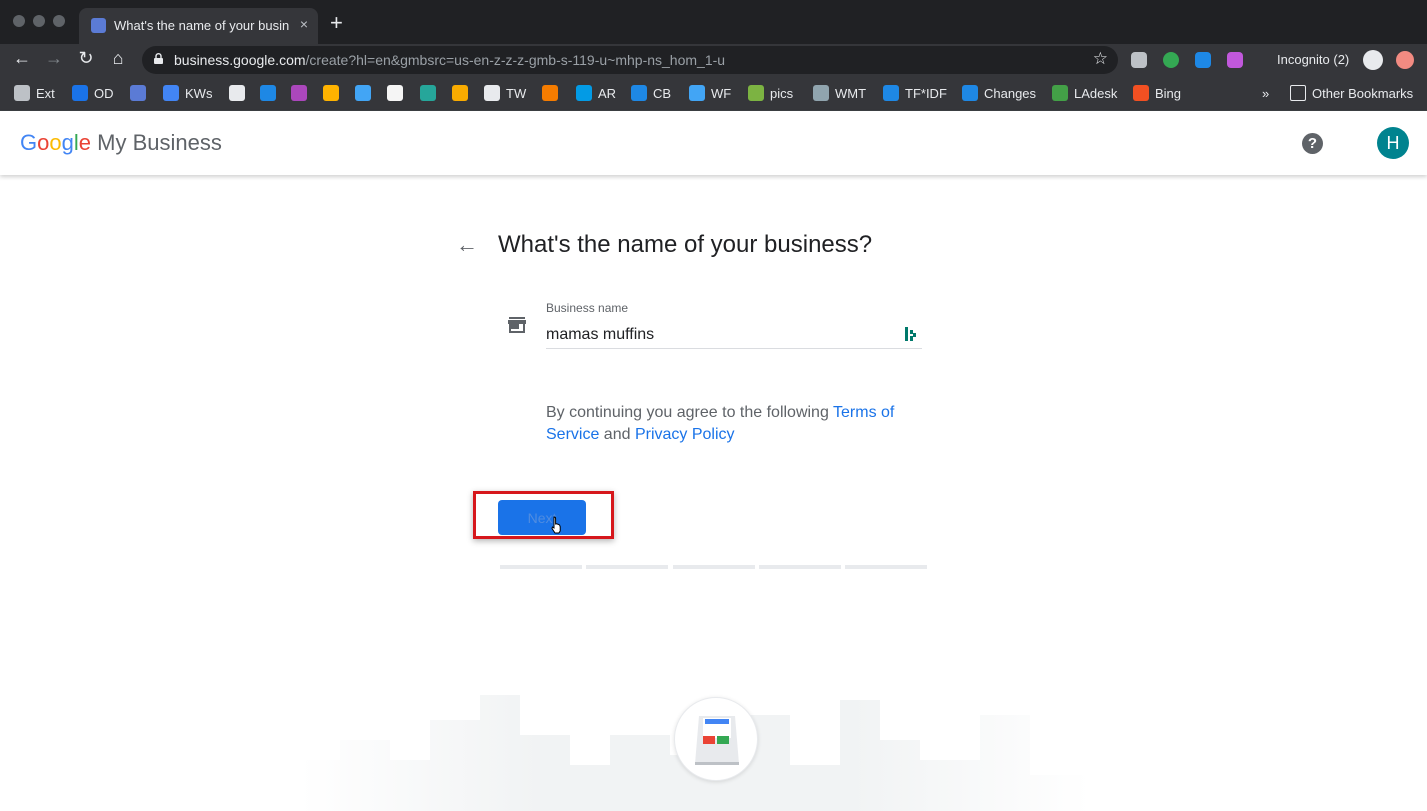 This screenshot has width=1427, height=811. I want to click on pointer-cursor-icon, so click(556, 525).